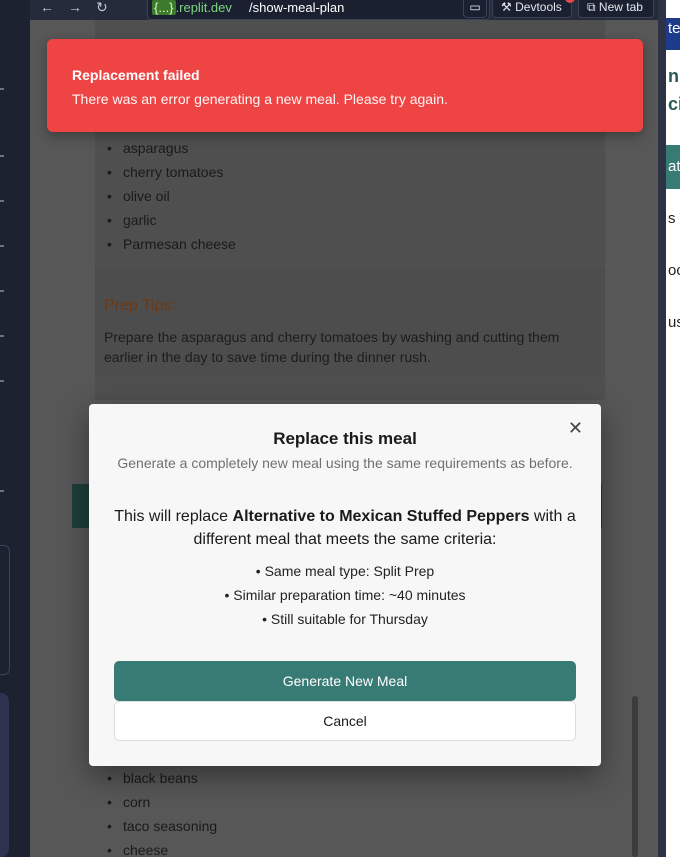  What do you see at coordinates (102, 7) in the screenshot?
I see `reload-icon: ↻` at bounding box center [102, 7].